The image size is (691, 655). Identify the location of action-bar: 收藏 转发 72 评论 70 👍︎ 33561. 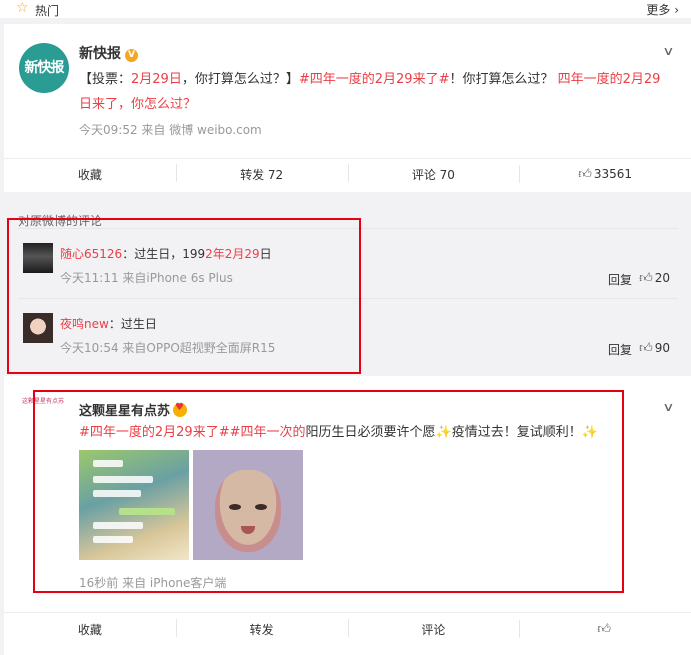
(347, 174).